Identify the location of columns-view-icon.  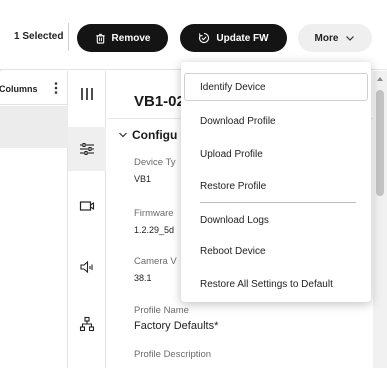
(87, 94).